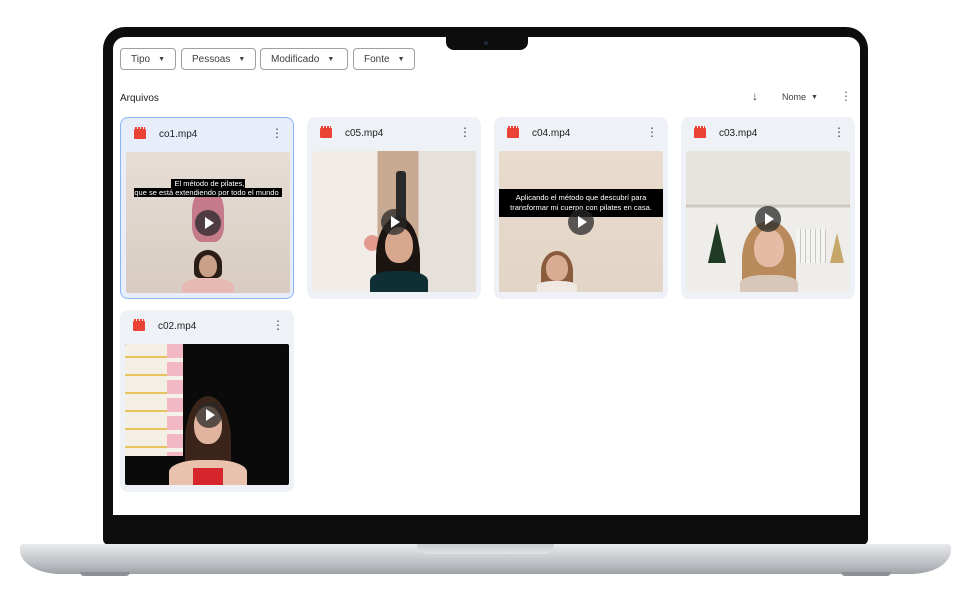 Image resolution: width=971 pixels, height=604 pixels. I want to click on filter-chip-label: Pessoas, so click(211, 59).